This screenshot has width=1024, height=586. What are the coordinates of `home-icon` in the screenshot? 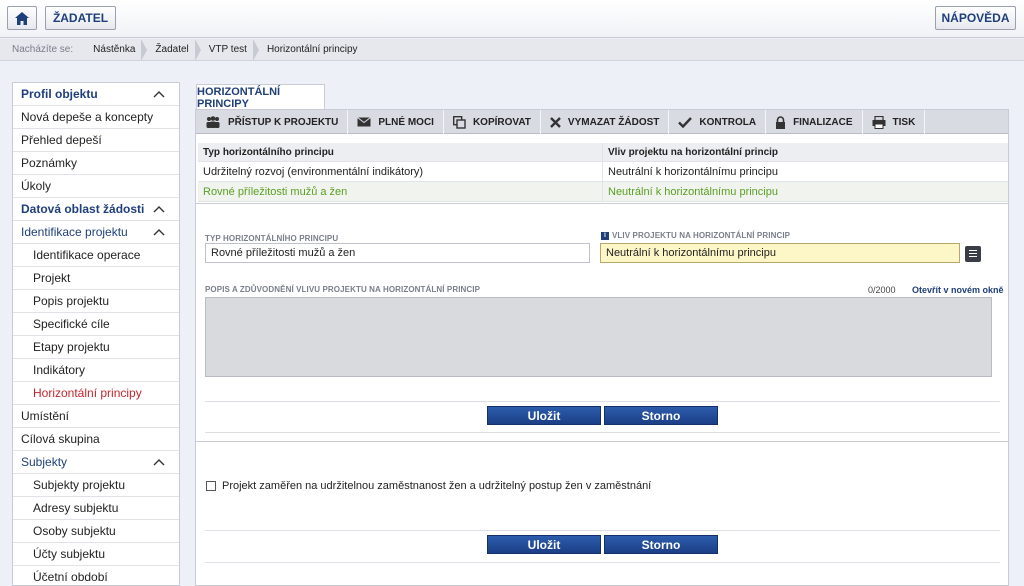 It's located at (22, 18).